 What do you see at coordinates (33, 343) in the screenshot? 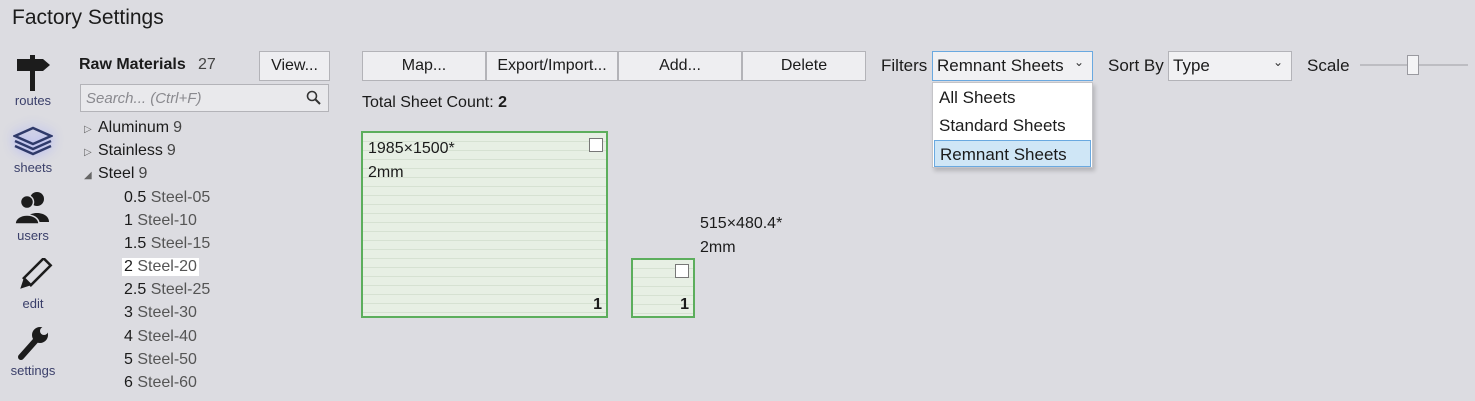
I see `wrench-icon` at bounding box center [33, 343].